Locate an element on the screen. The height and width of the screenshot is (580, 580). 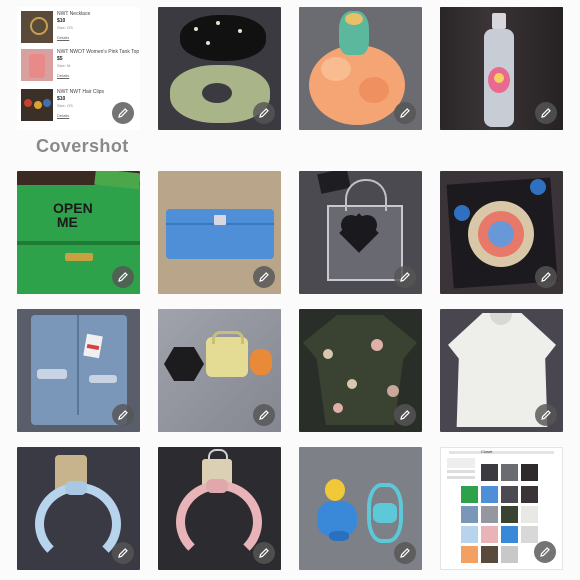
section-title: Covershot is located at coordinates (82, 146).